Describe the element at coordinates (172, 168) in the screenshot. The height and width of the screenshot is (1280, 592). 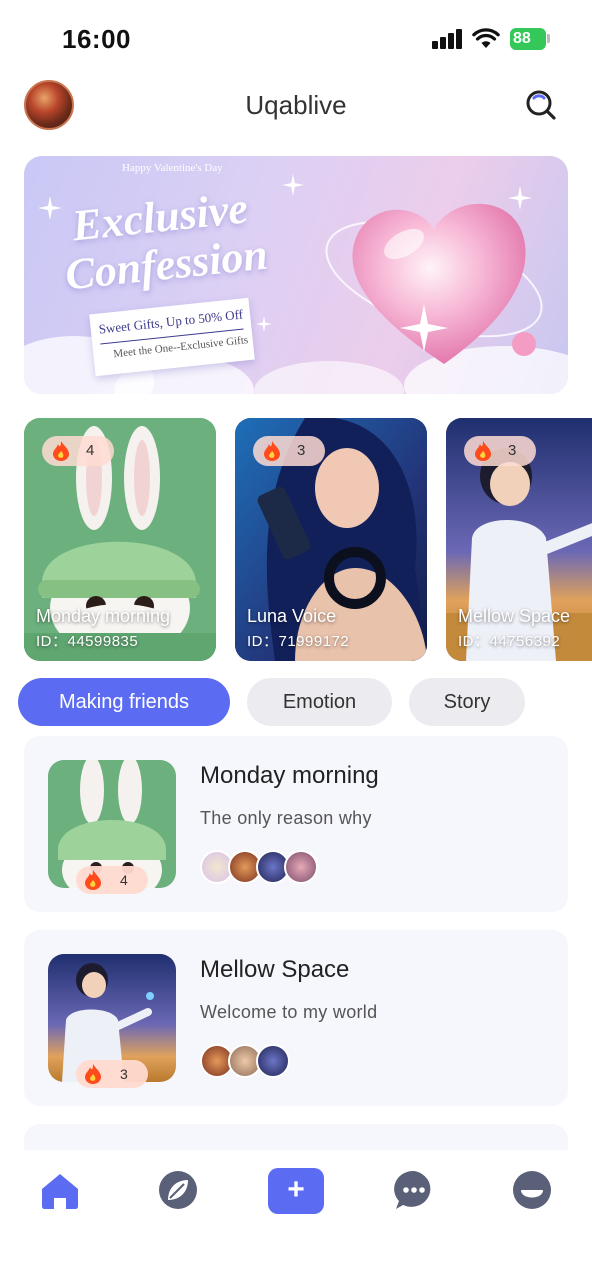
I see `banner-small-text: Happy Valentine's Day` at that location.